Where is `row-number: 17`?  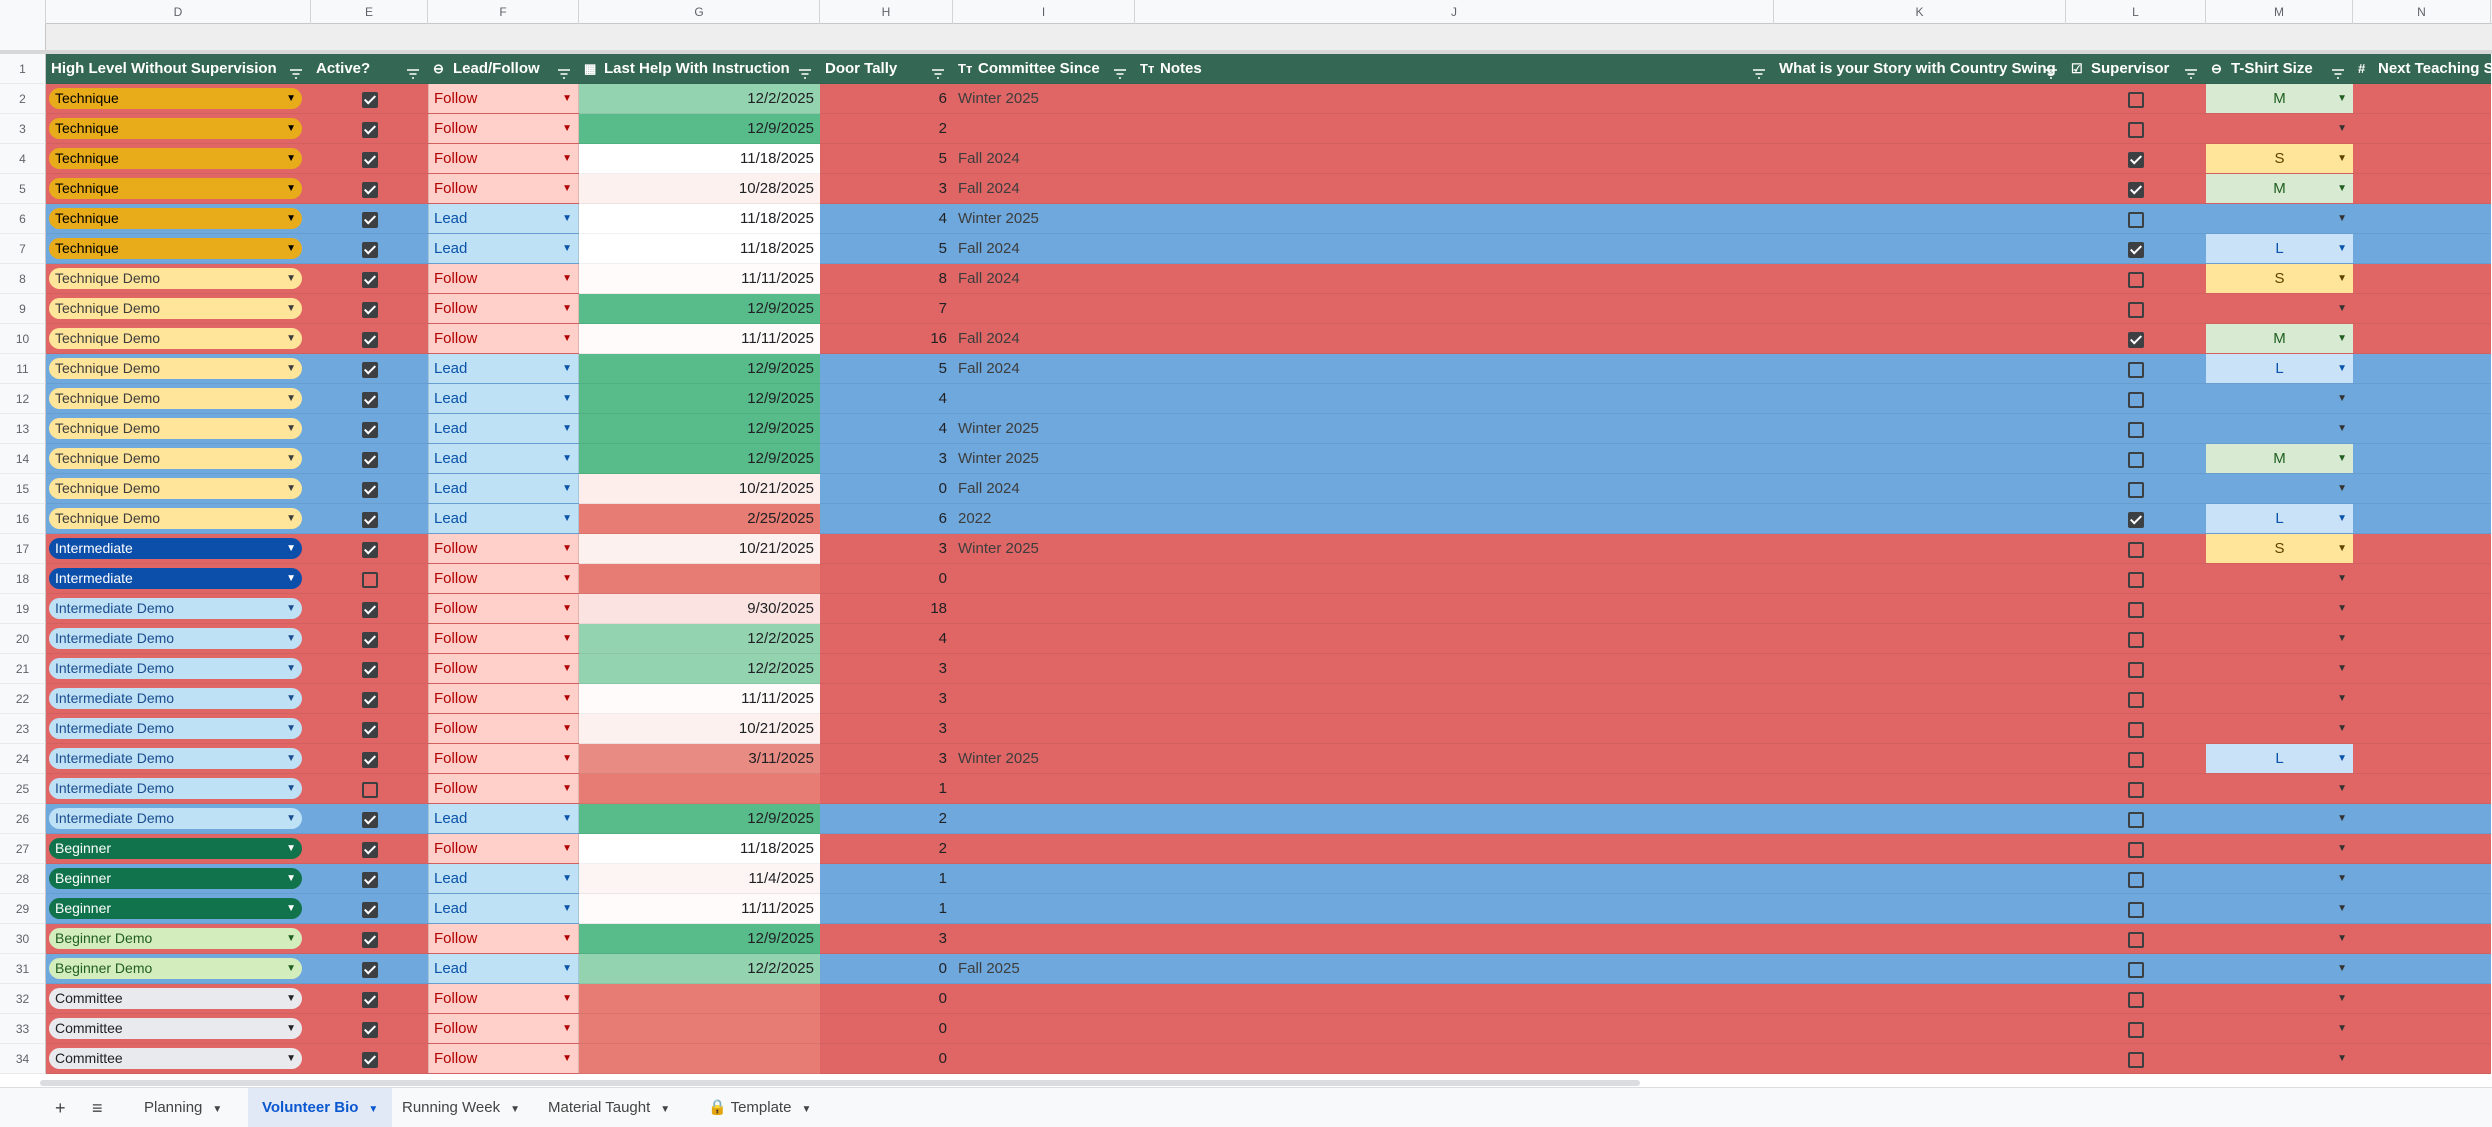 row-number: 17 is located at coordinates (23, 549).